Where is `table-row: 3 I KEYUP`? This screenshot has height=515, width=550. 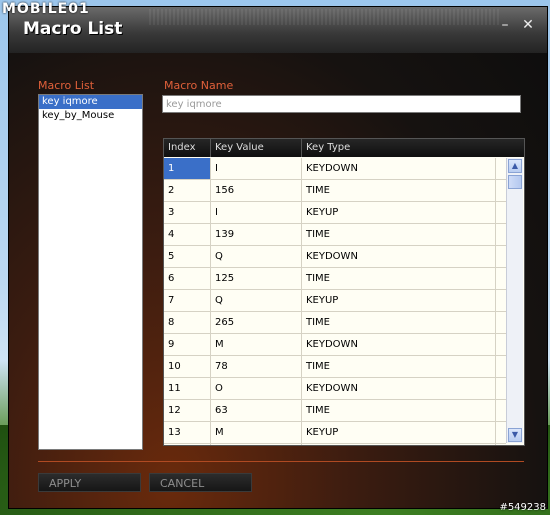
table-row: 3 I KEYUP is located at coordinates (335, 213).